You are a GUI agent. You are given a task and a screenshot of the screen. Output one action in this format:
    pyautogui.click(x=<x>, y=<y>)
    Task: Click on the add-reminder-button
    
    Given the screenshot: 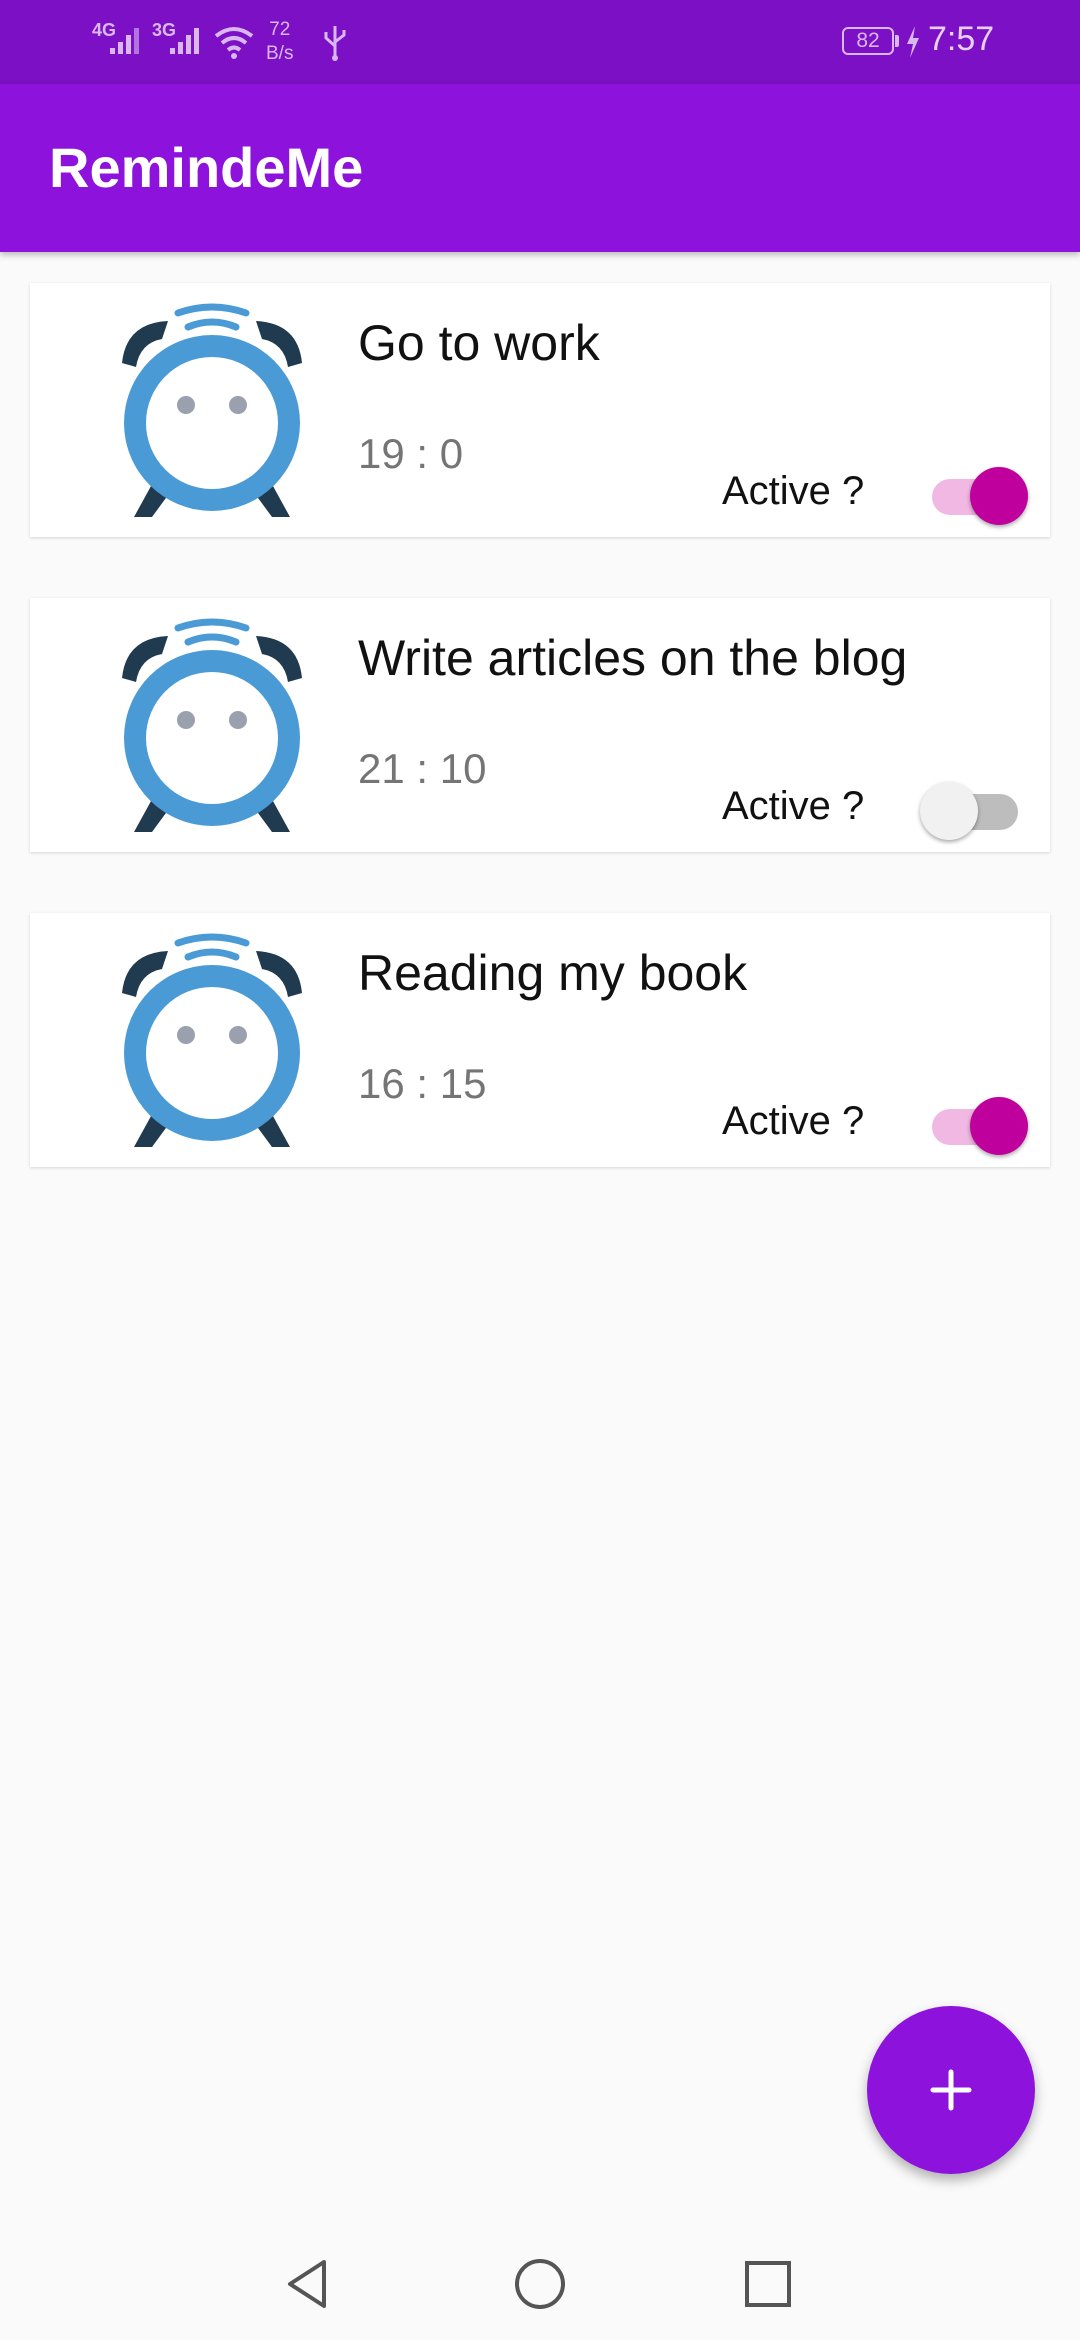 What is the action you would take?
    pyautogui.click(x=951, y=2090)
    